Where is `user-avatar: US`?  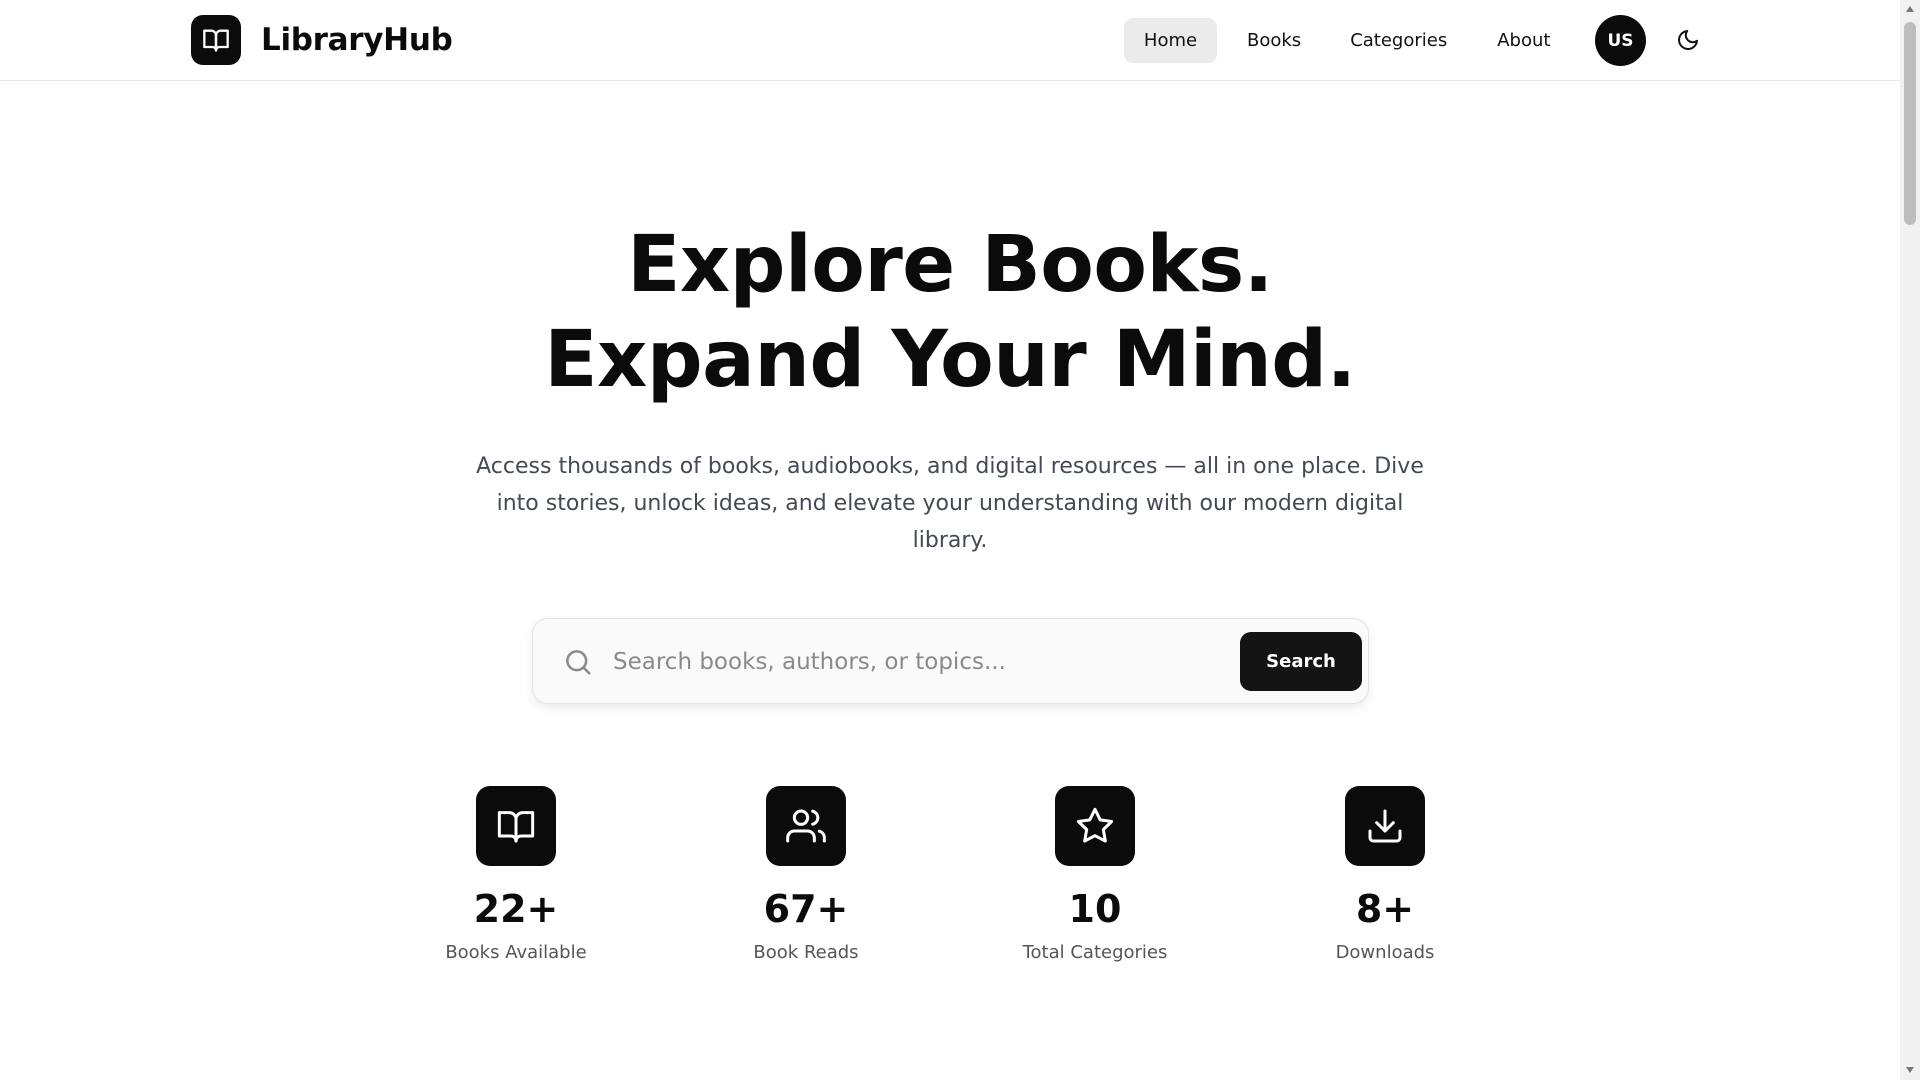 user-avatar: US is located at coordinates (1620, 40).